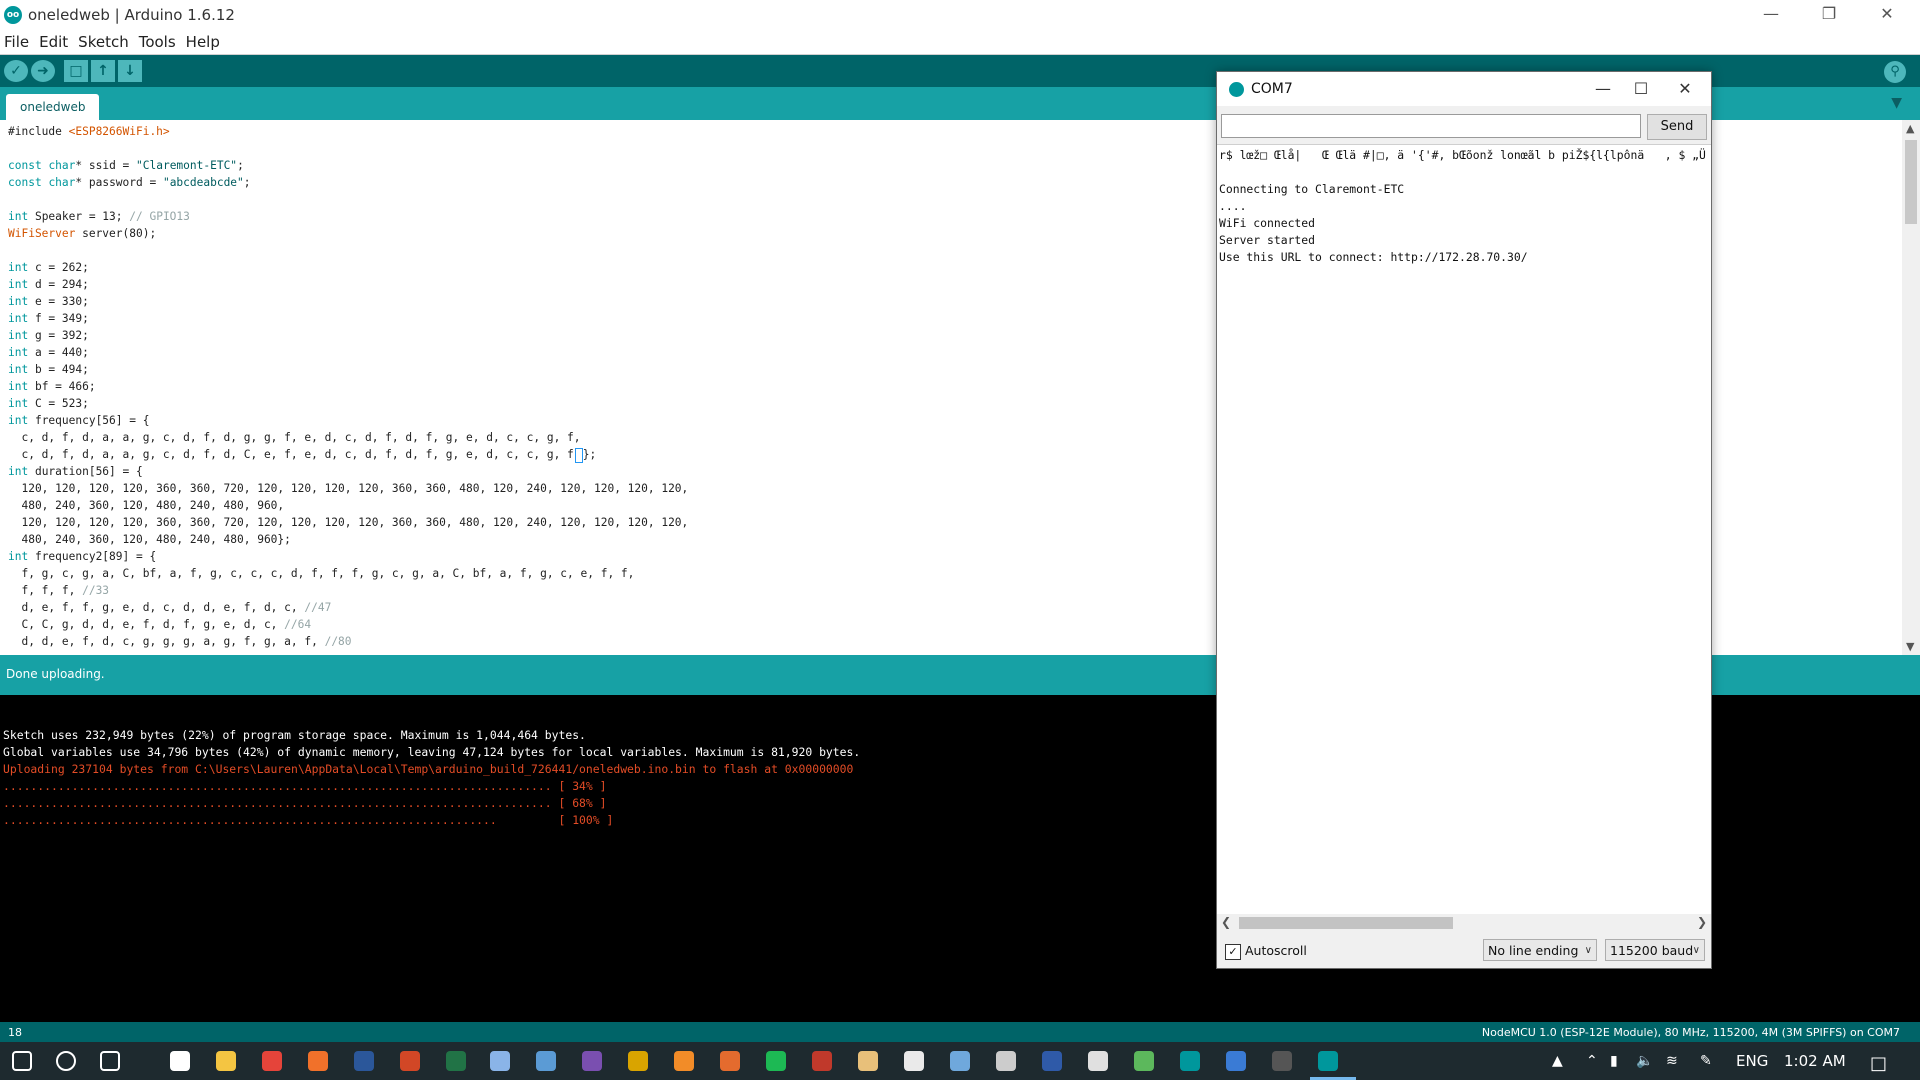 The height and width of the screenshot is (1080, 1920). What do you see at coordinates (1911, 387) in the screenshot?
I see `editor-vertical-scrollbar: ▲ ▼` at bounding box center [1911, 387].